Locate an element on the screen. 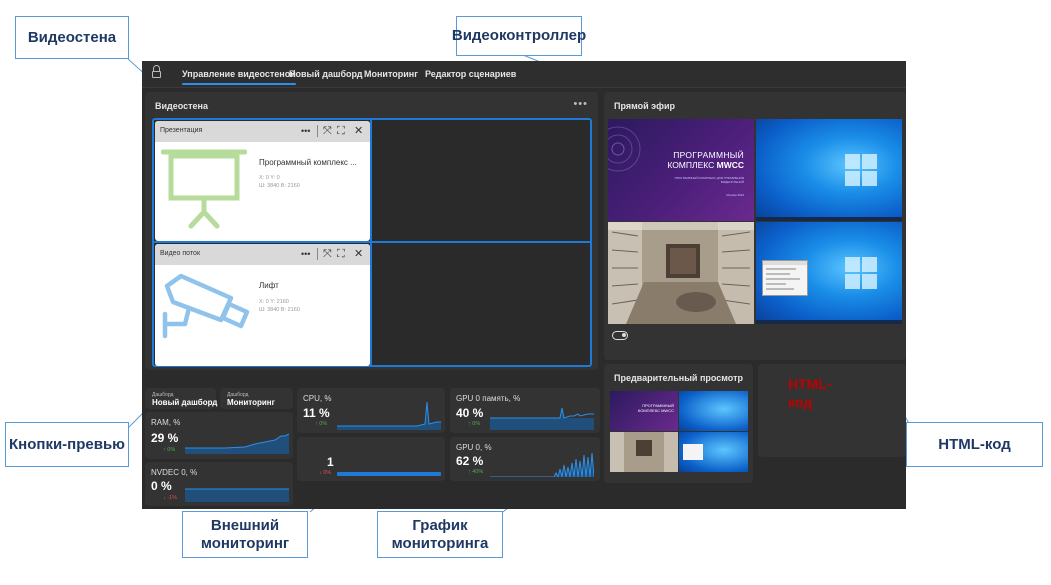 The width and height of the screenshot is (1051, 585). preset-button-new-dashboard: Дашборд Новый дашборд is located at coordinates (181, 398).